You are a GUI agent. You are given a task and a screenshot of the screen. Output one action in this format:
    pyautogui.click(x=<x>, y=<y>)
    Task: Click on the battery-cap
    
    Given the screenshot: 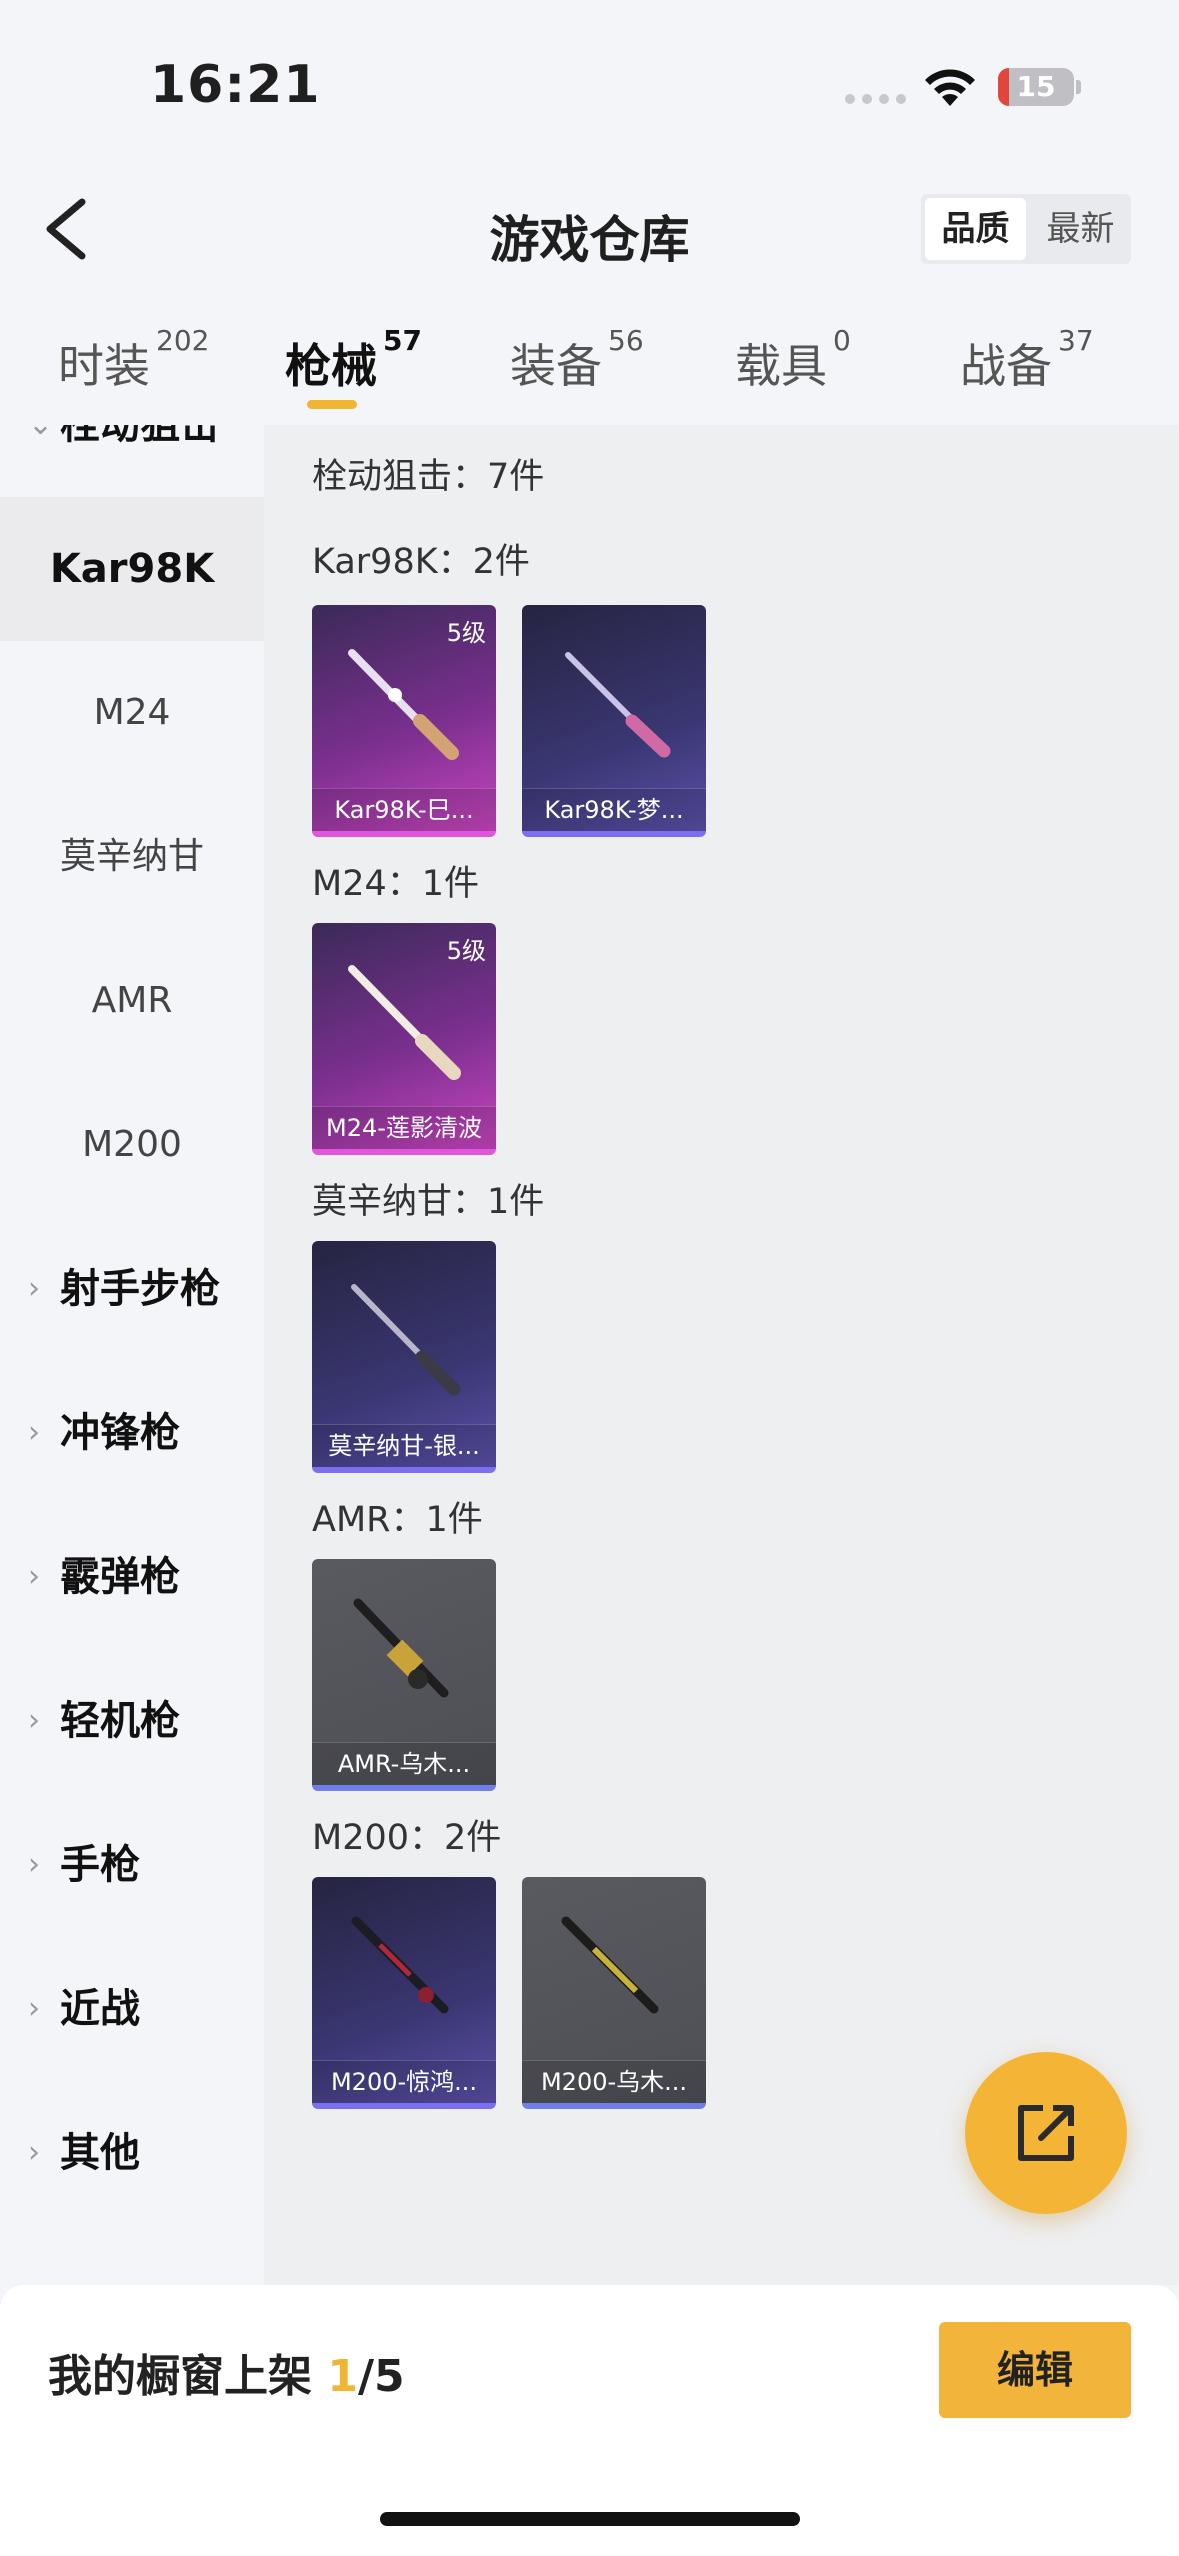 What is the action you would take?
    pyautogui.click(x=1078, y=87)
    